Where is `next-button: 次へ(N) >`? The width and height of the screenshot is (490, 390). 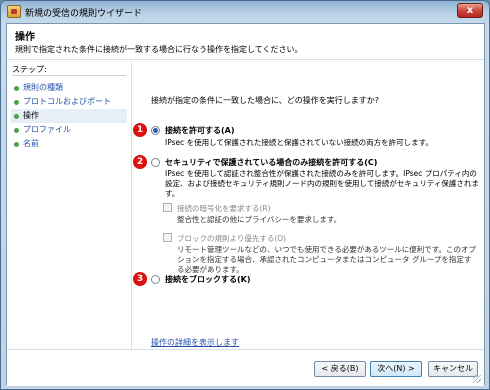 next-button: 次へ(N) > is located at coordinates (396, 369).